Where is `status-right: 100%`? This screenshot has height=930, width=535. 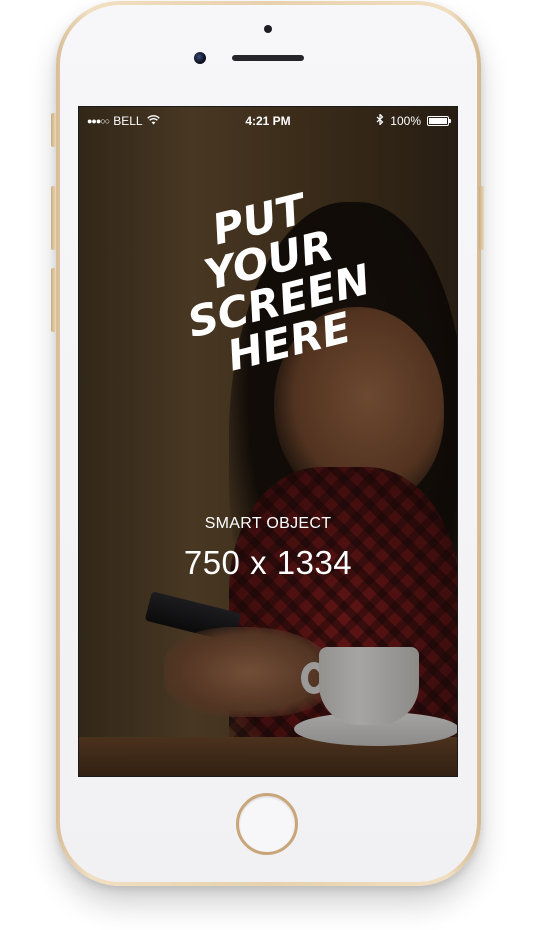
status-right: 100% is located at coordinates (413, 120).